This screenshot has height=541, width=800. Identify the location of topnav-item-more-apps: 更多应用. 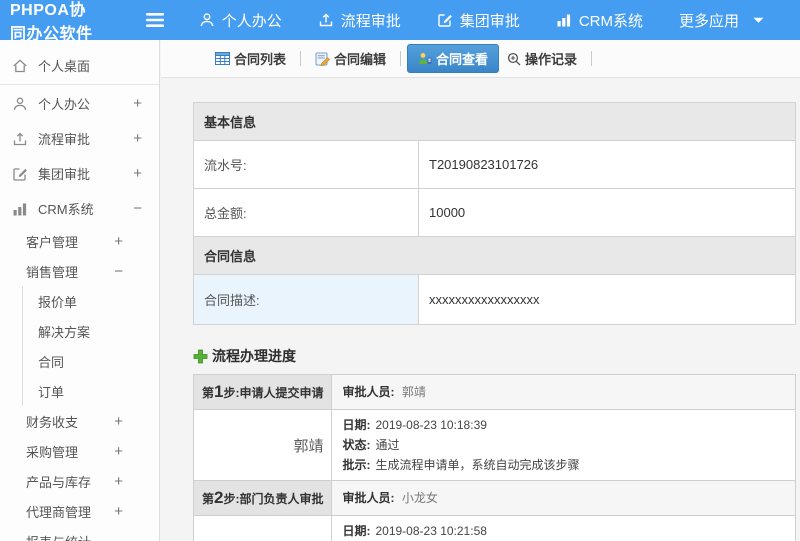
(721, 20).